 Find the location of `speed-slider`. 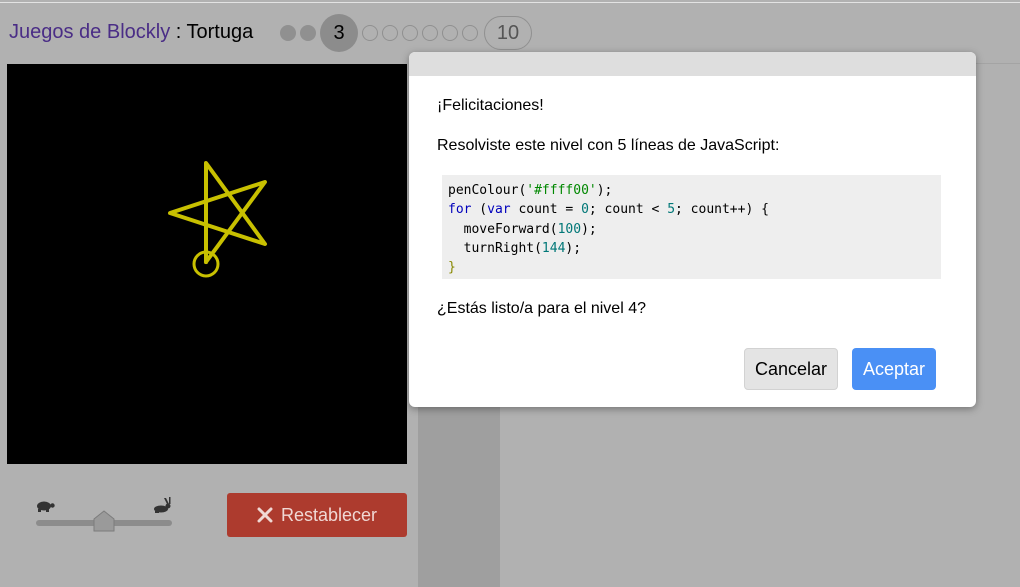

speed-slider is located at coordinates (104, 516).